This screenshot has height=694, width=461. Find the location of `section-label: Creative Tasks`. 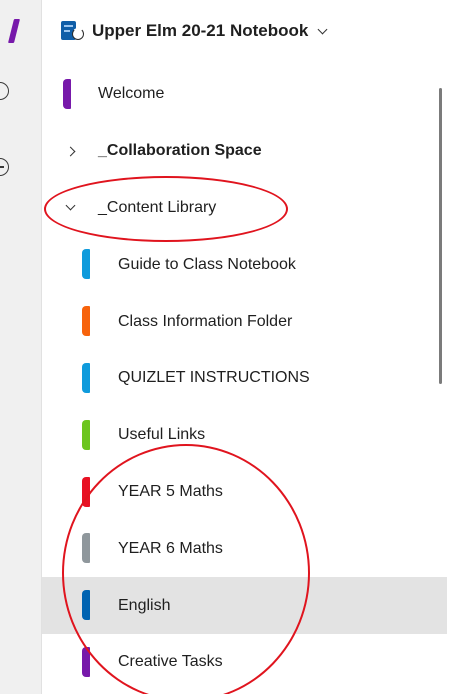

section-label: Creative Tasks is located at coordinates (170, 662).